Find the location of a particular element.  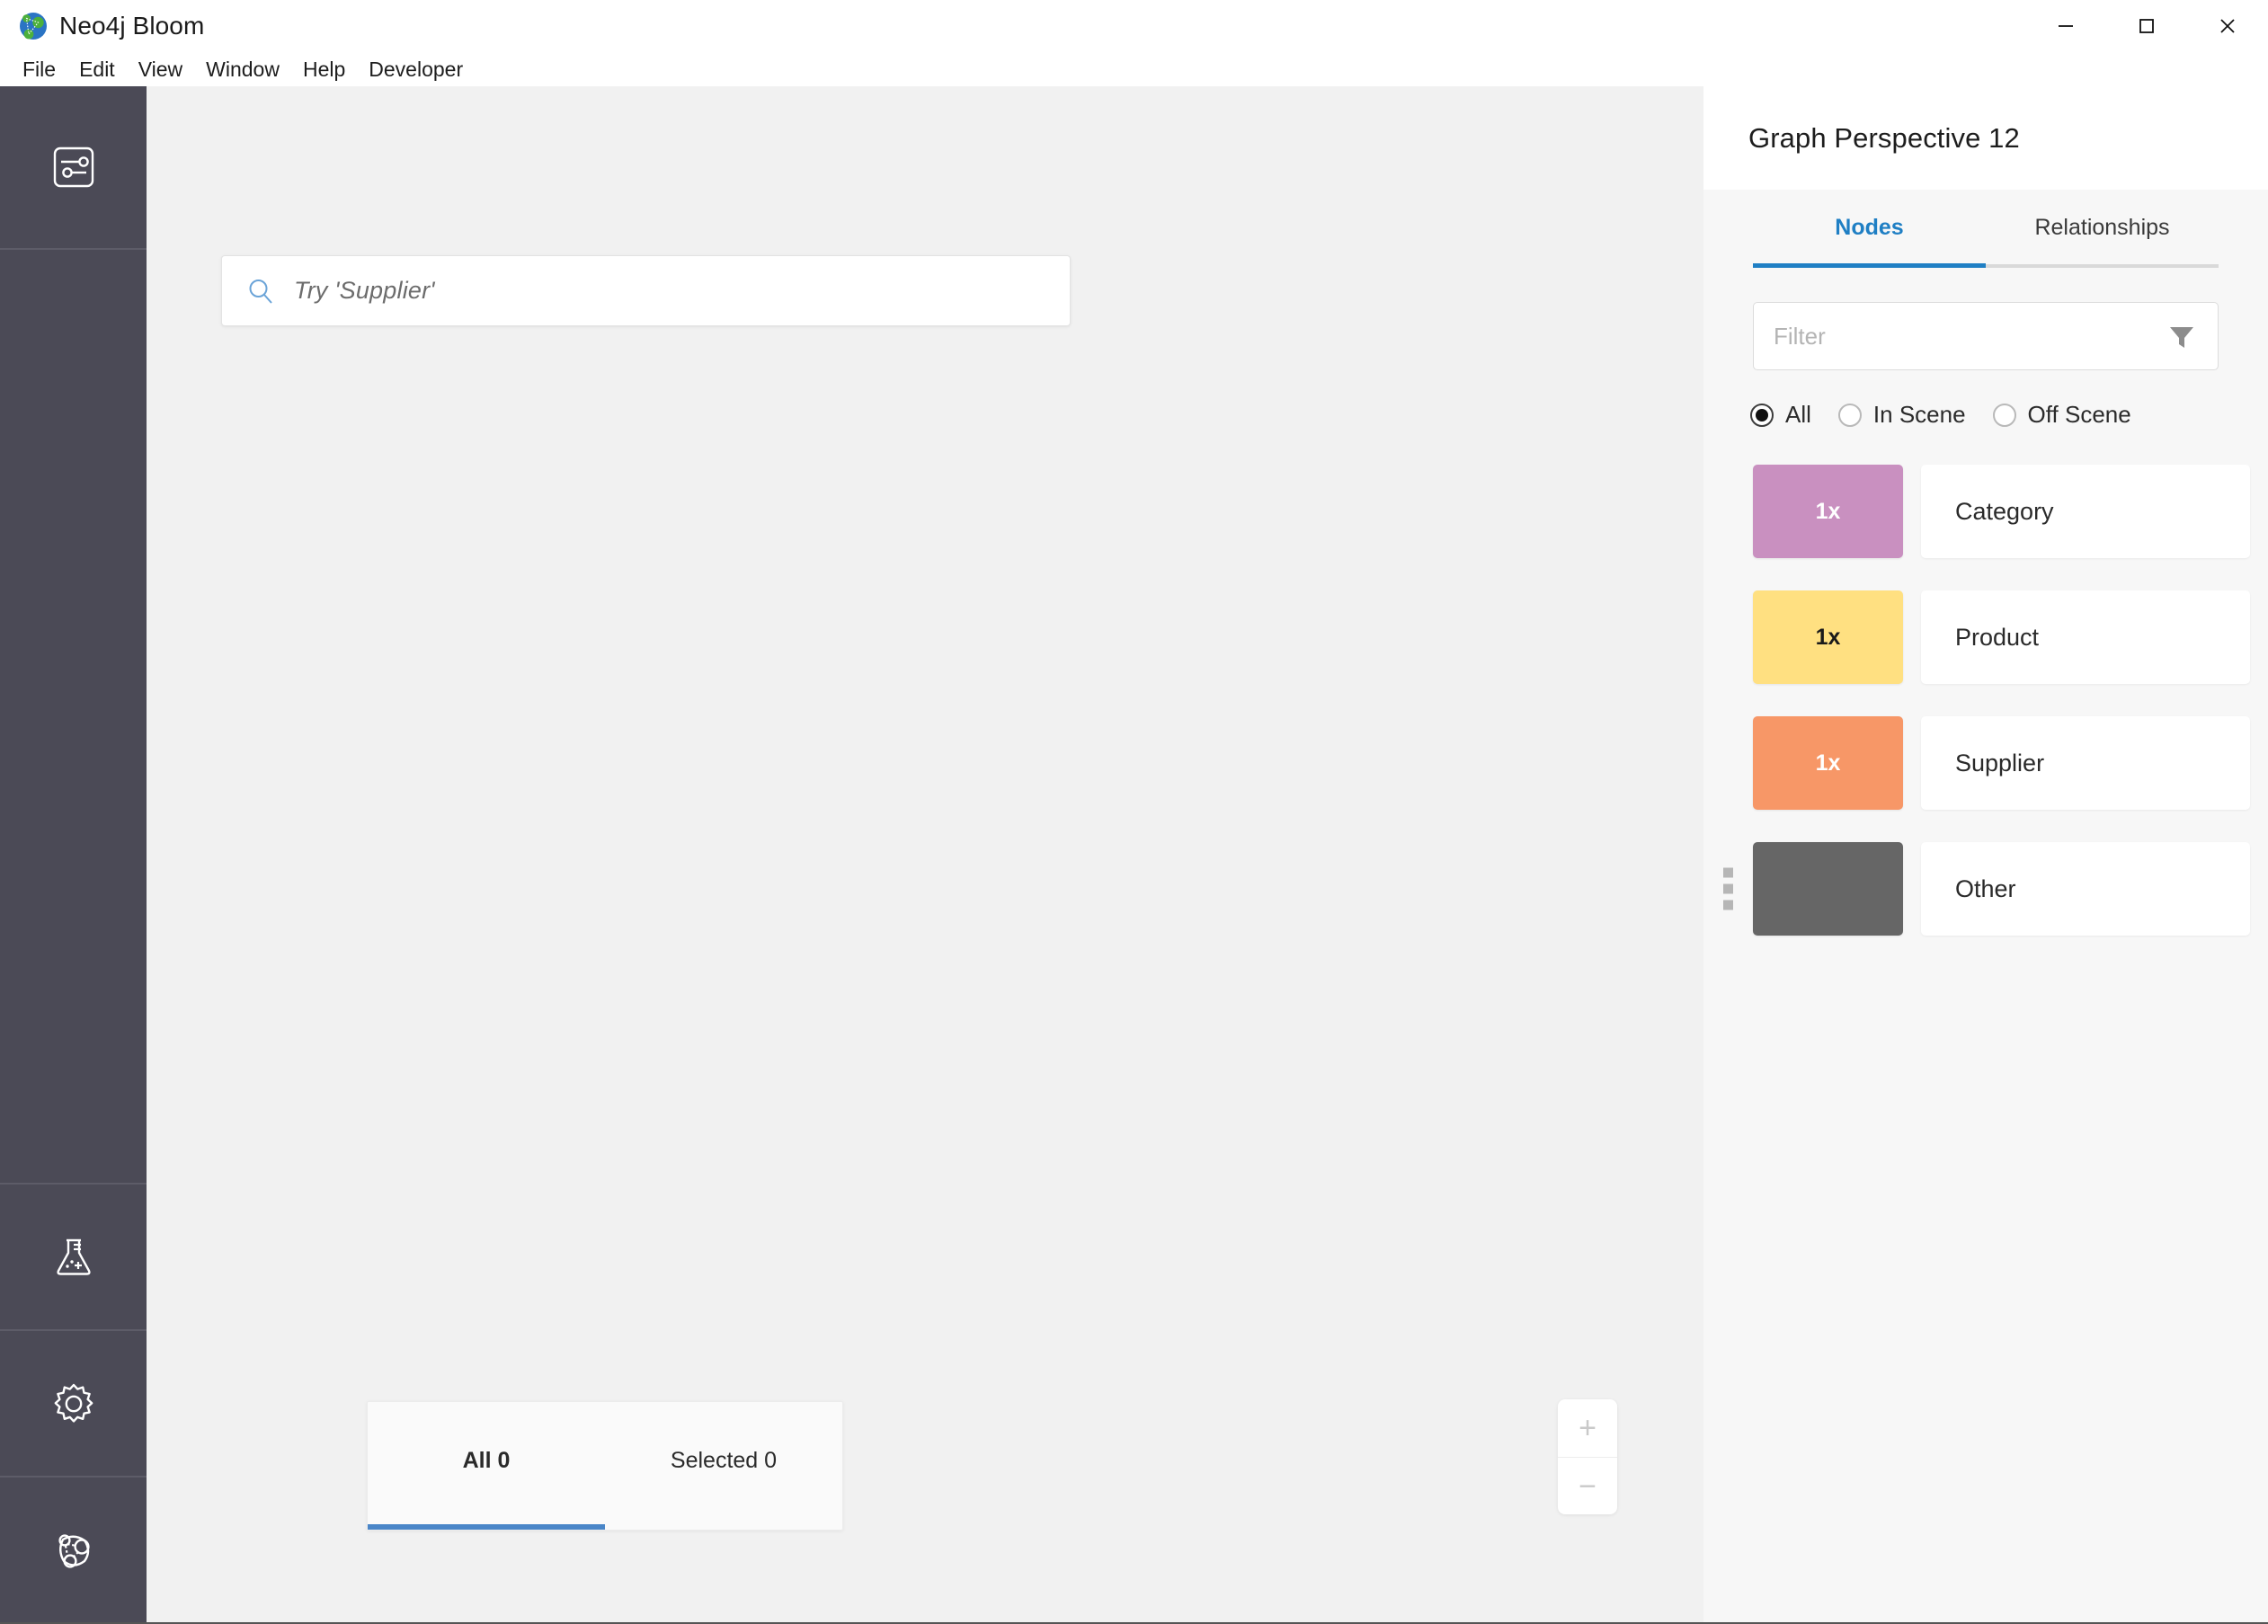

title-bar-left: Neo4j Bloom is located at coordinates (102, 26).